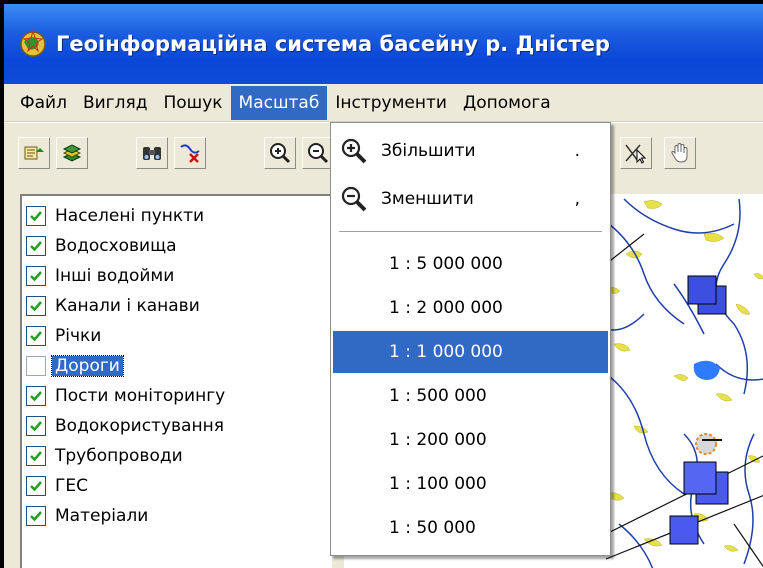 The height and width of the screenshot is (568, 763). What do you see at coordinates (577, 151) in the screenshot?
I see `zoom-in-shortcut: .` at bounding box center [577, 151].